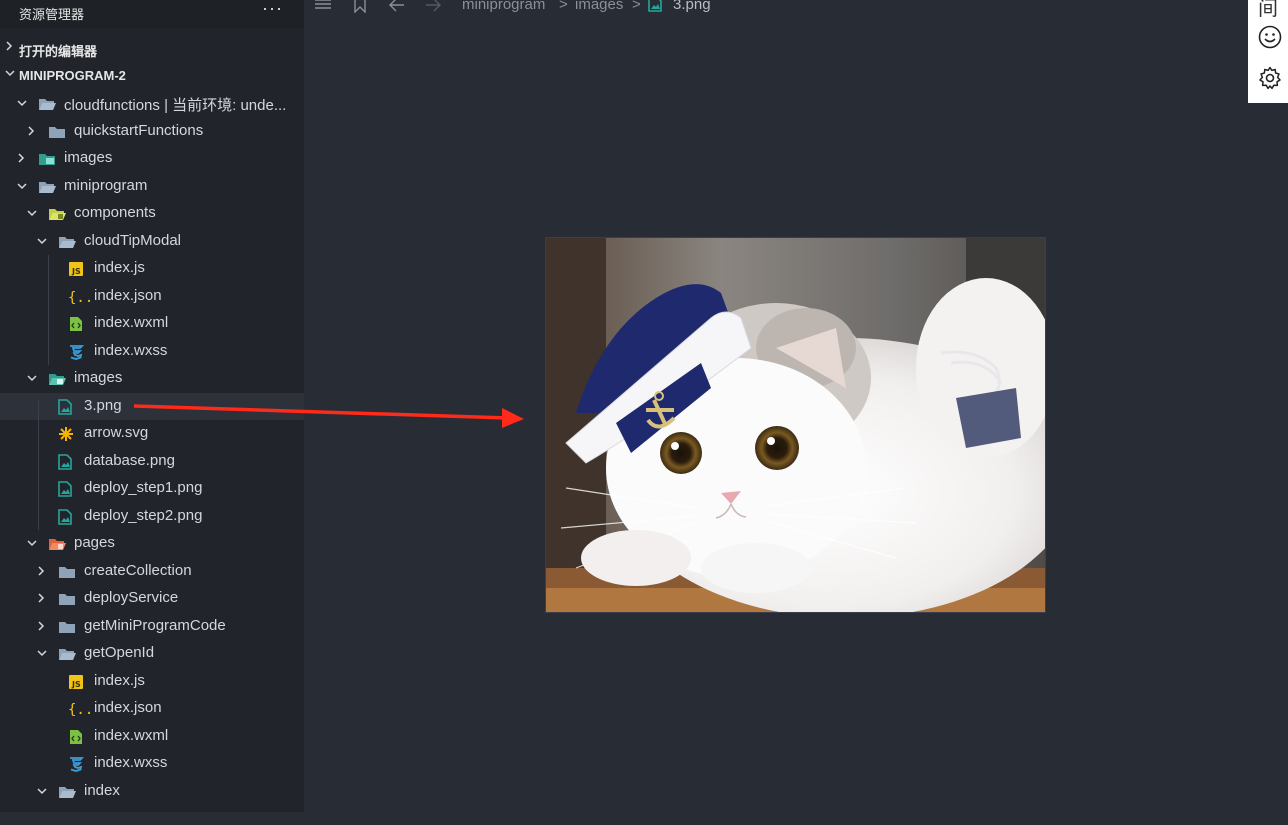  What do you see at coordinates (152, 791) in the screenshot?
I see `tree-item: index` at bounding box center [152, 791].